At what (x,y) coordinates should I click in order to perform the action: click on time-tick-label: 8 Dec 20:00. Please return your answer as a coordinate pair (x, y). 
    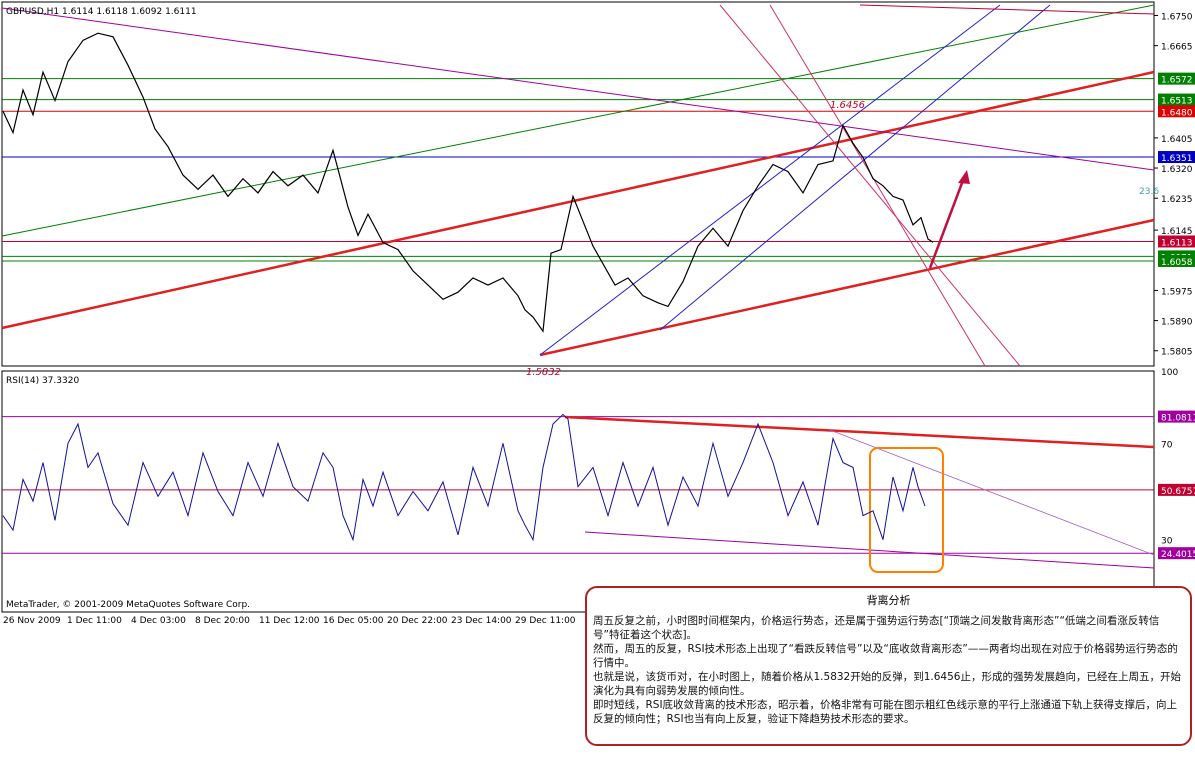
    Looking at the image, I should click on (222, 621).